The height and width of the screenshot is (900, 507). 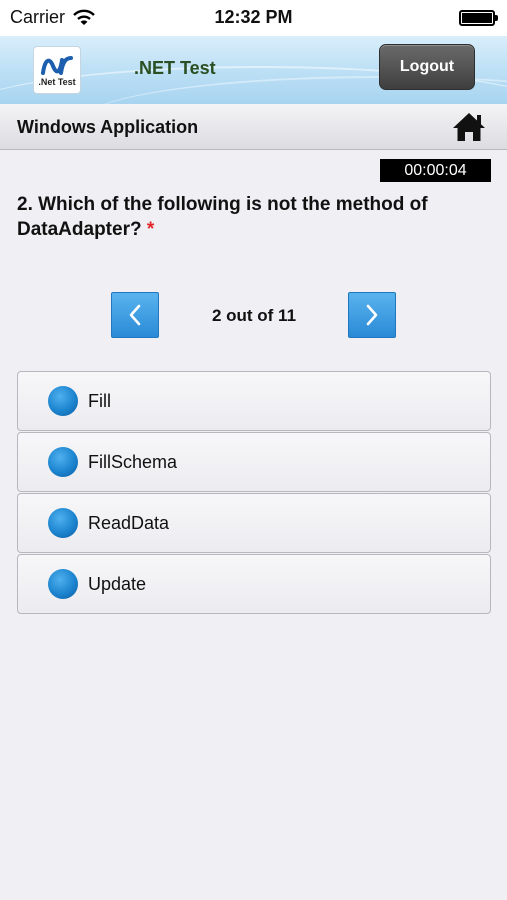 What do you see at coordinates (57, 81) in the screenshot?
I see `logo-text: .Net Test` at bounding box center [57, 81].